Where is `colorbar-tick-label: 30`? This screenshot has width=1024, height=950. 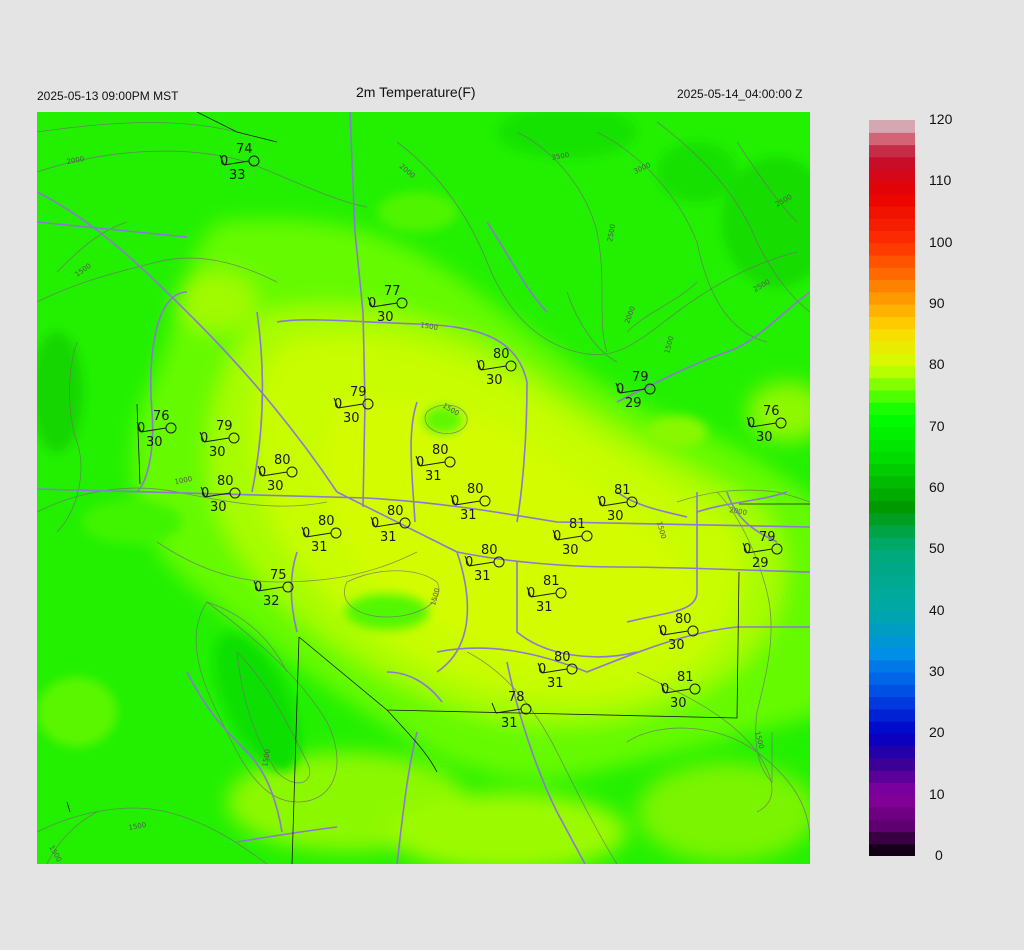 colorbar-tick-label: 30 is located at coordinates (937, 671).